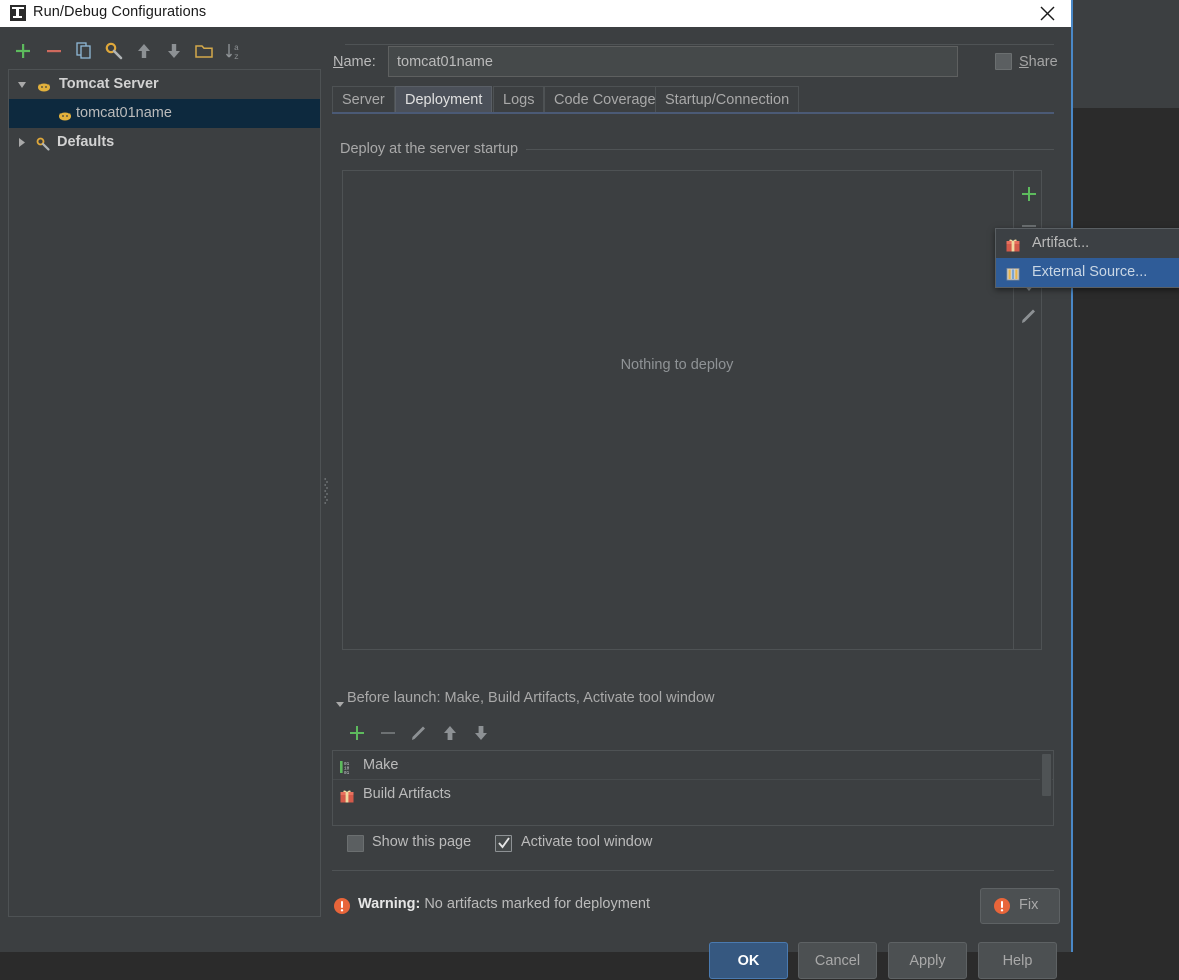 Image resolution: width=1179 pixels, height=980 pixels. Describe the element at coordinates (1017, 960) in the screenshot. I see `help-button: Help` at that location.